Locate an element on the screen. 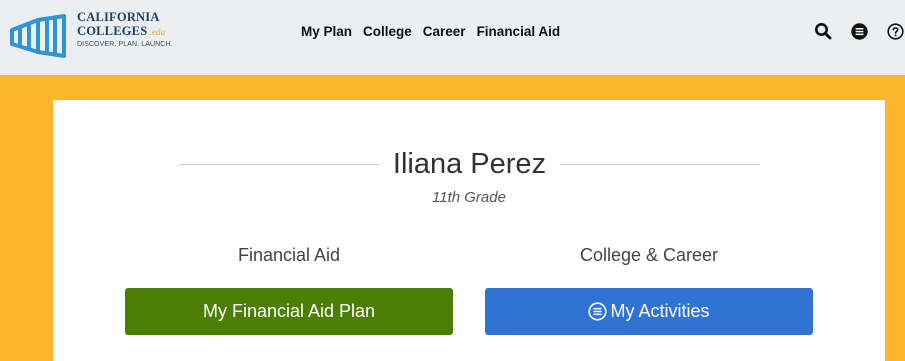 This screenshot has width=905, height=361. logo-line-colleges: COLLEGES .edu is located at coordinates (125, 30).